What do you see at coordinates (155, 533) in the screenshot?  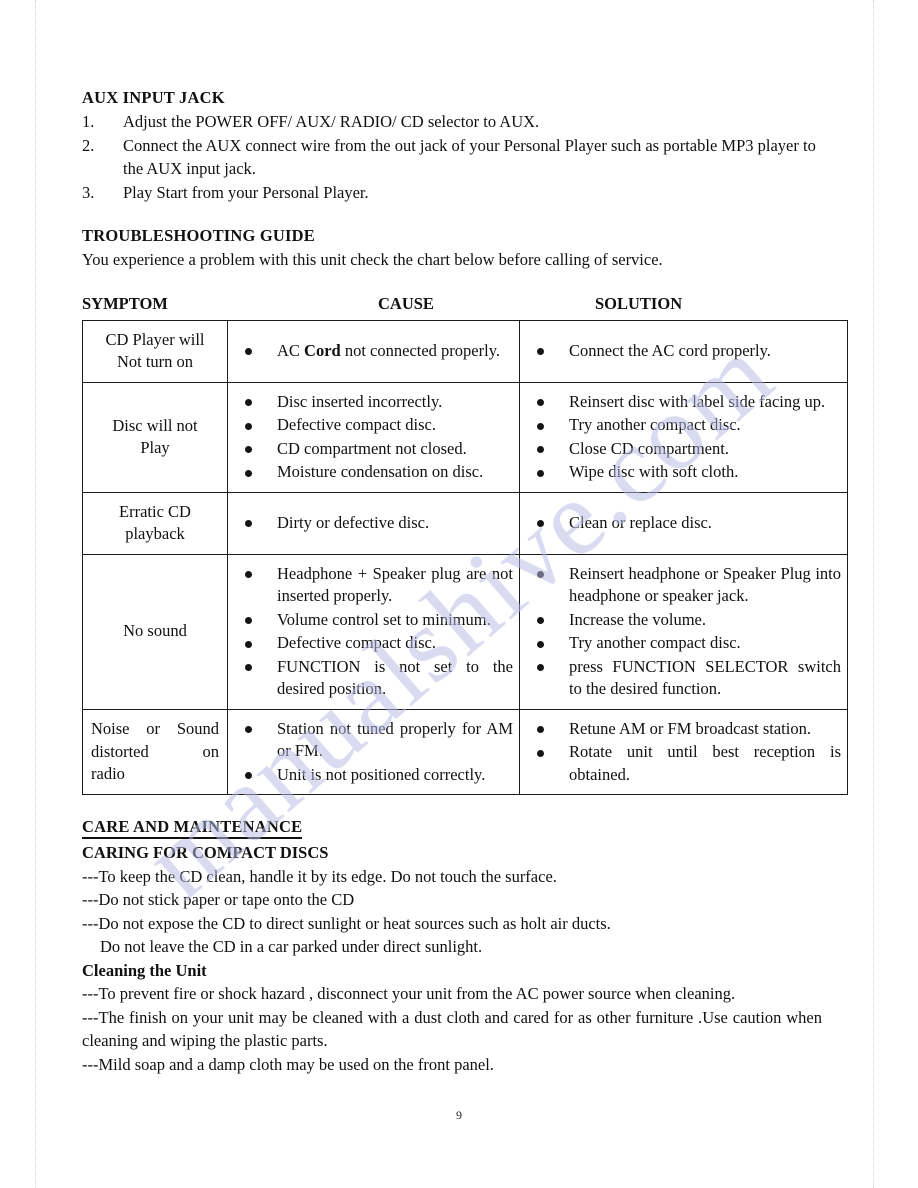 I see `symptom-line: playback` at bounding box center [155, 533].